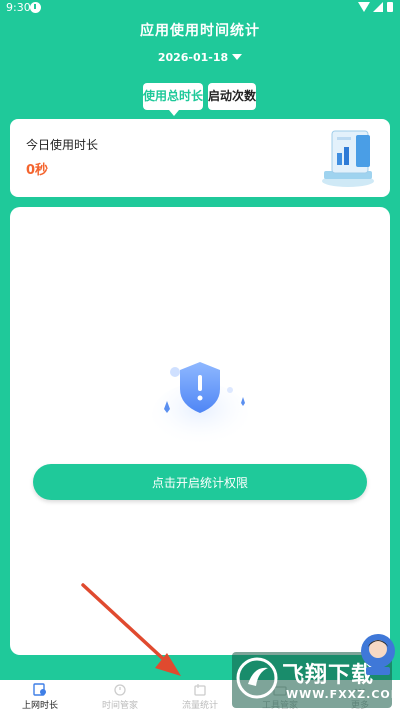  Describe the element at coordinates (35, 7) in the screenshot. I see `download-icon` at that location.